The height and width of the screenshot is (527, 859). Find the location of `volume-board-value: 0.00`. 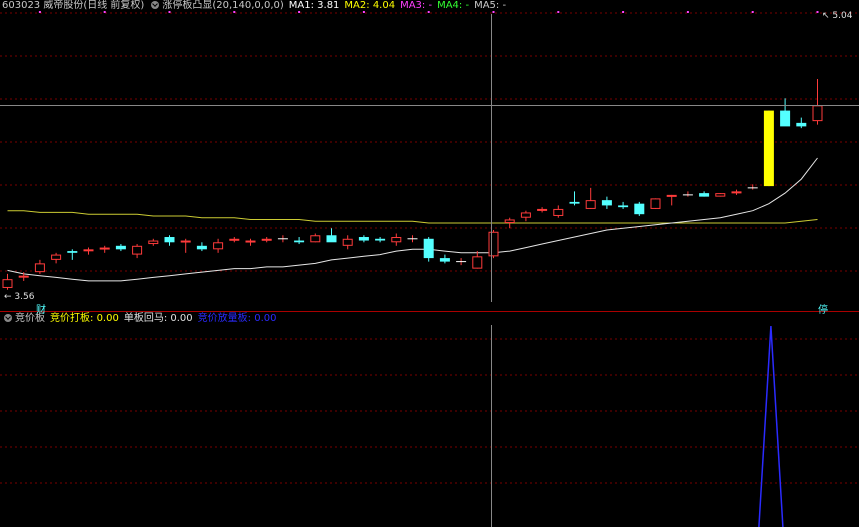

volume-board-value: 0.00 is located at coordinates (265, 318).